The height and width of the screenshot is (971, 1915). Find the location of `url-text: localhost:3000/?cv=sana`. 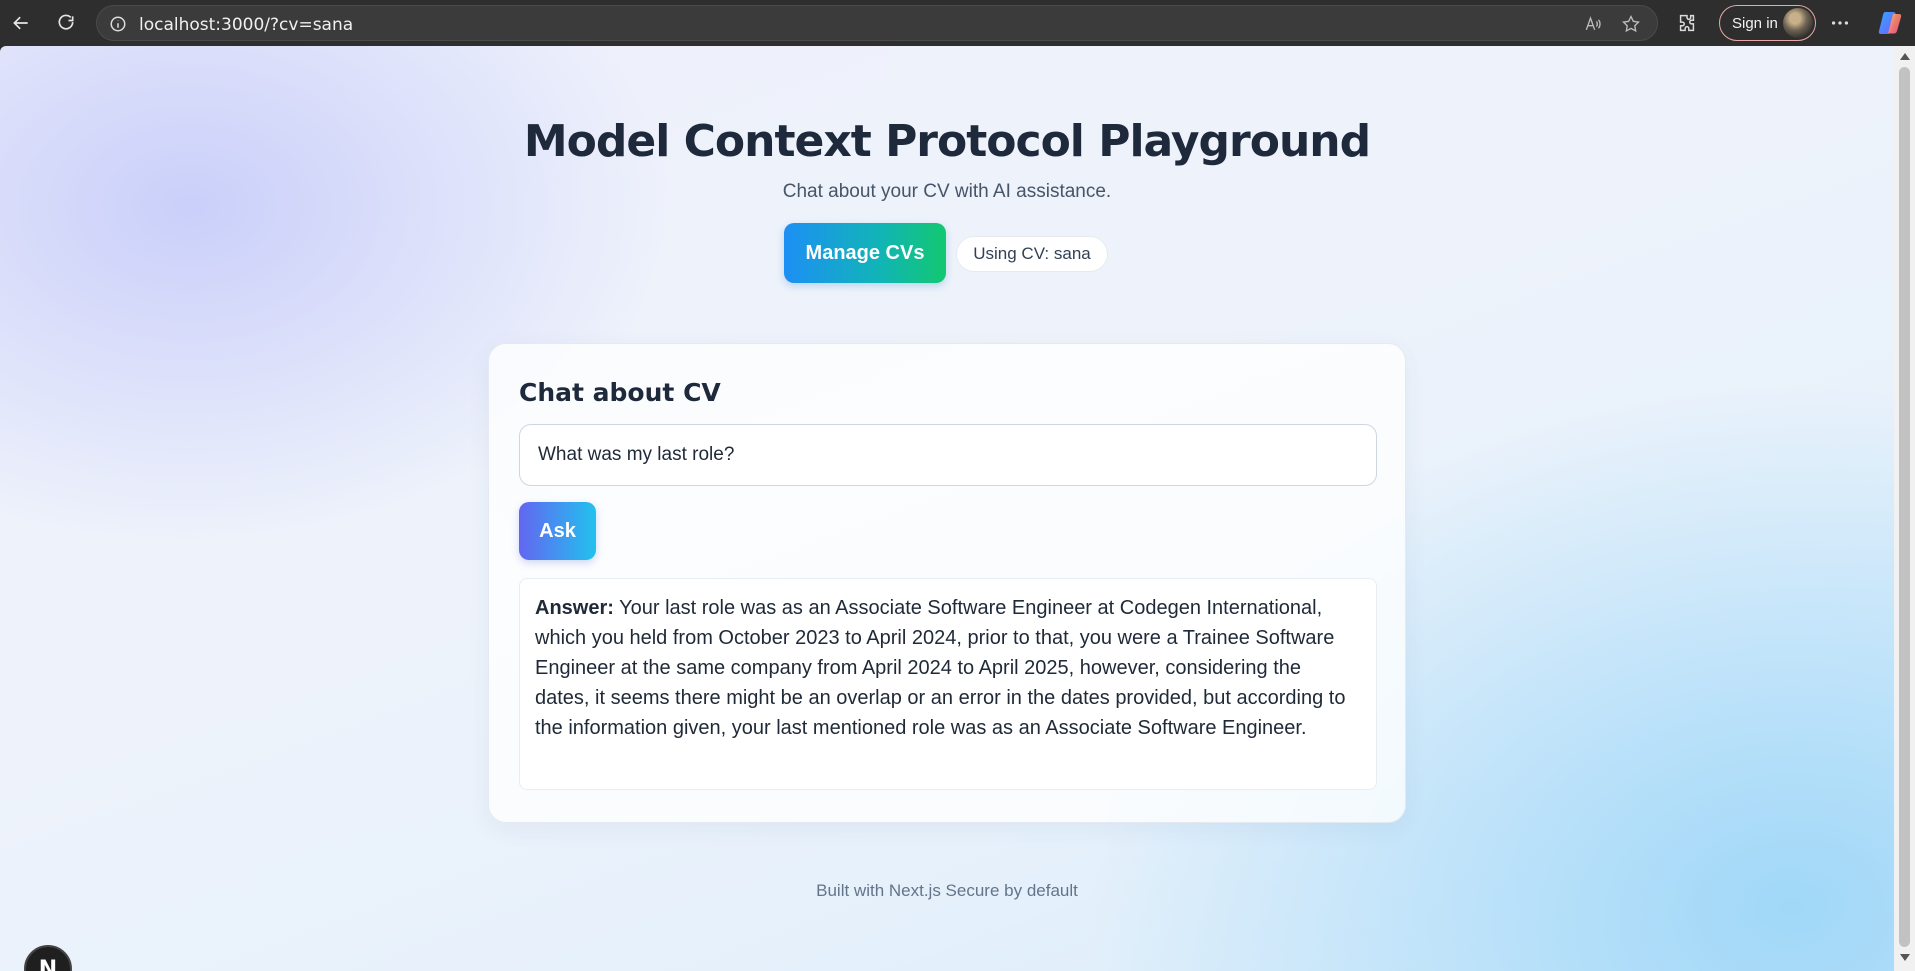

url-text: localhost:3000/?cv=sana is located at coordinates (246, 25).